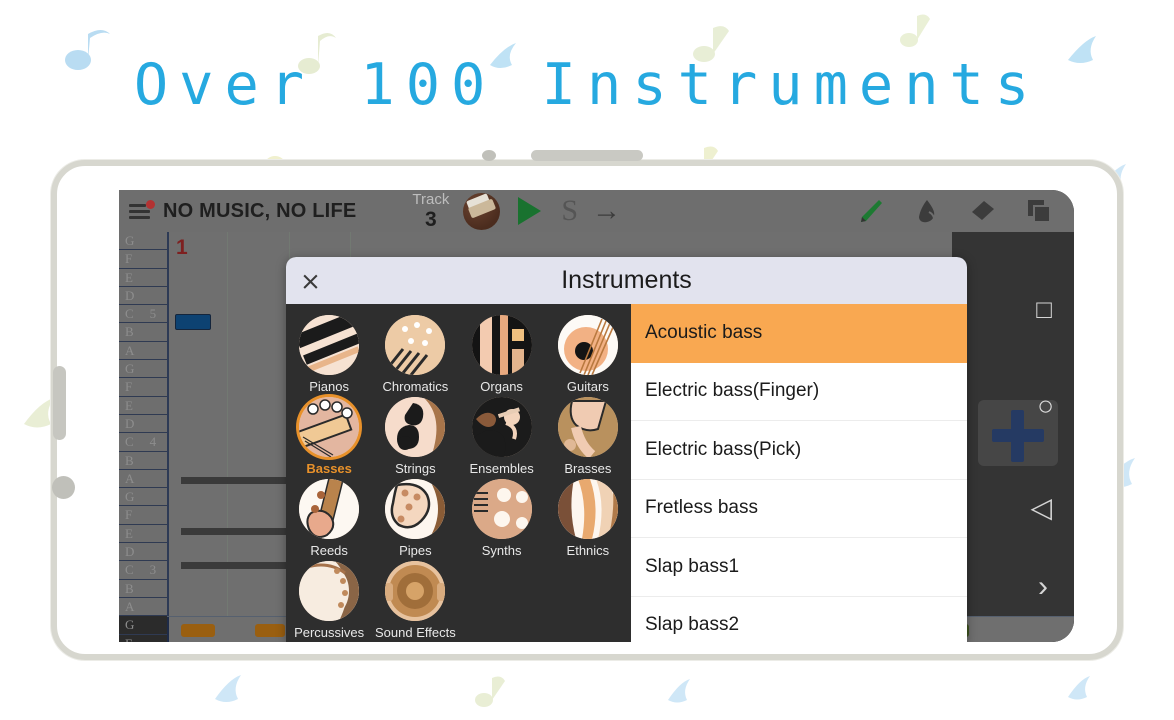  Describe the element at coordinates (153, 442) in the screenshot. I see `piano-key-octave: 4` at that location.